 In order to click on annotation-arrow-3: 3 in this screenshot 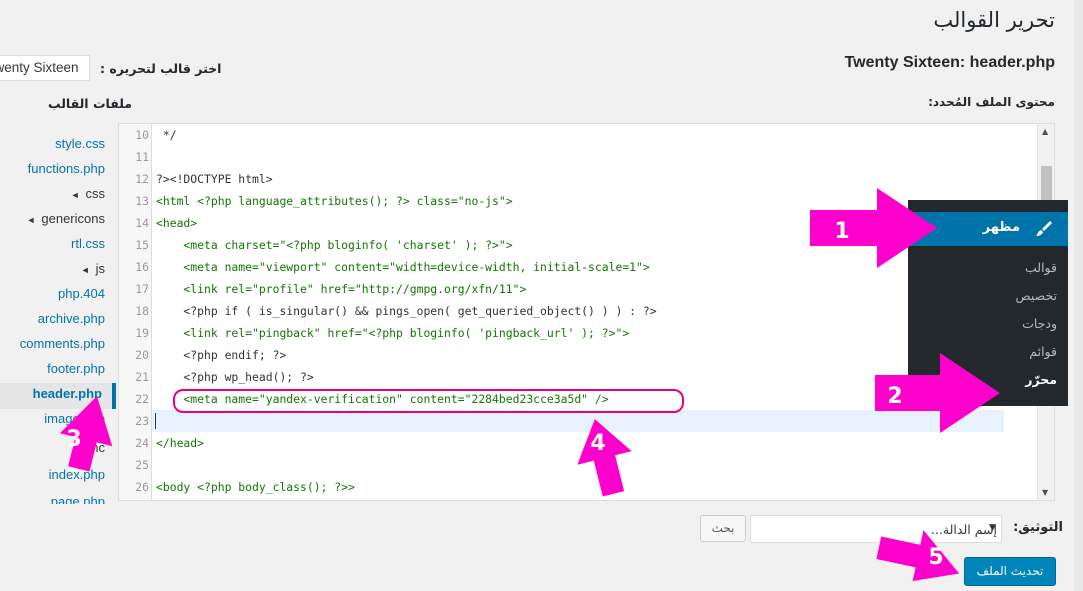, I will do `click(86, 434)`.